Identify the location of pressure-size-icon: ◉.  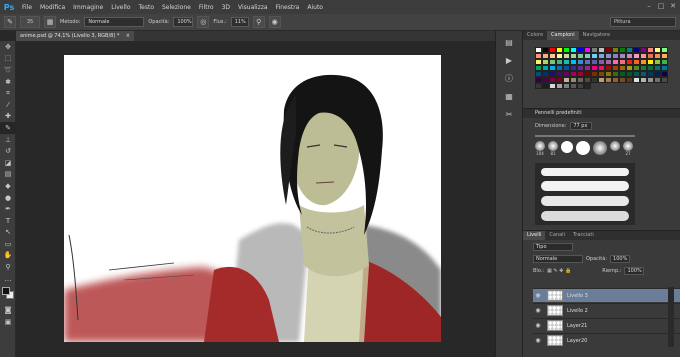
(274, 22).